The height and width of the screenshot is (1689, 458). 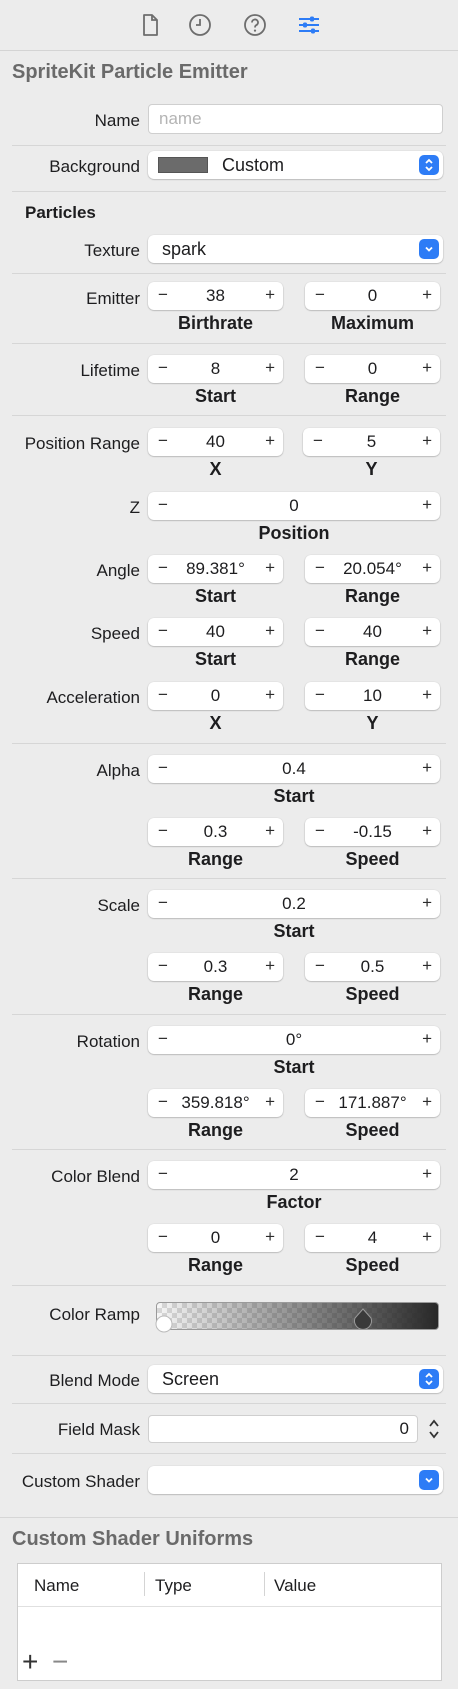 What do you see at coordinates (295, 165) in the screenshot?
I see `background-popup: Custom` at bounding box center [295, 165].